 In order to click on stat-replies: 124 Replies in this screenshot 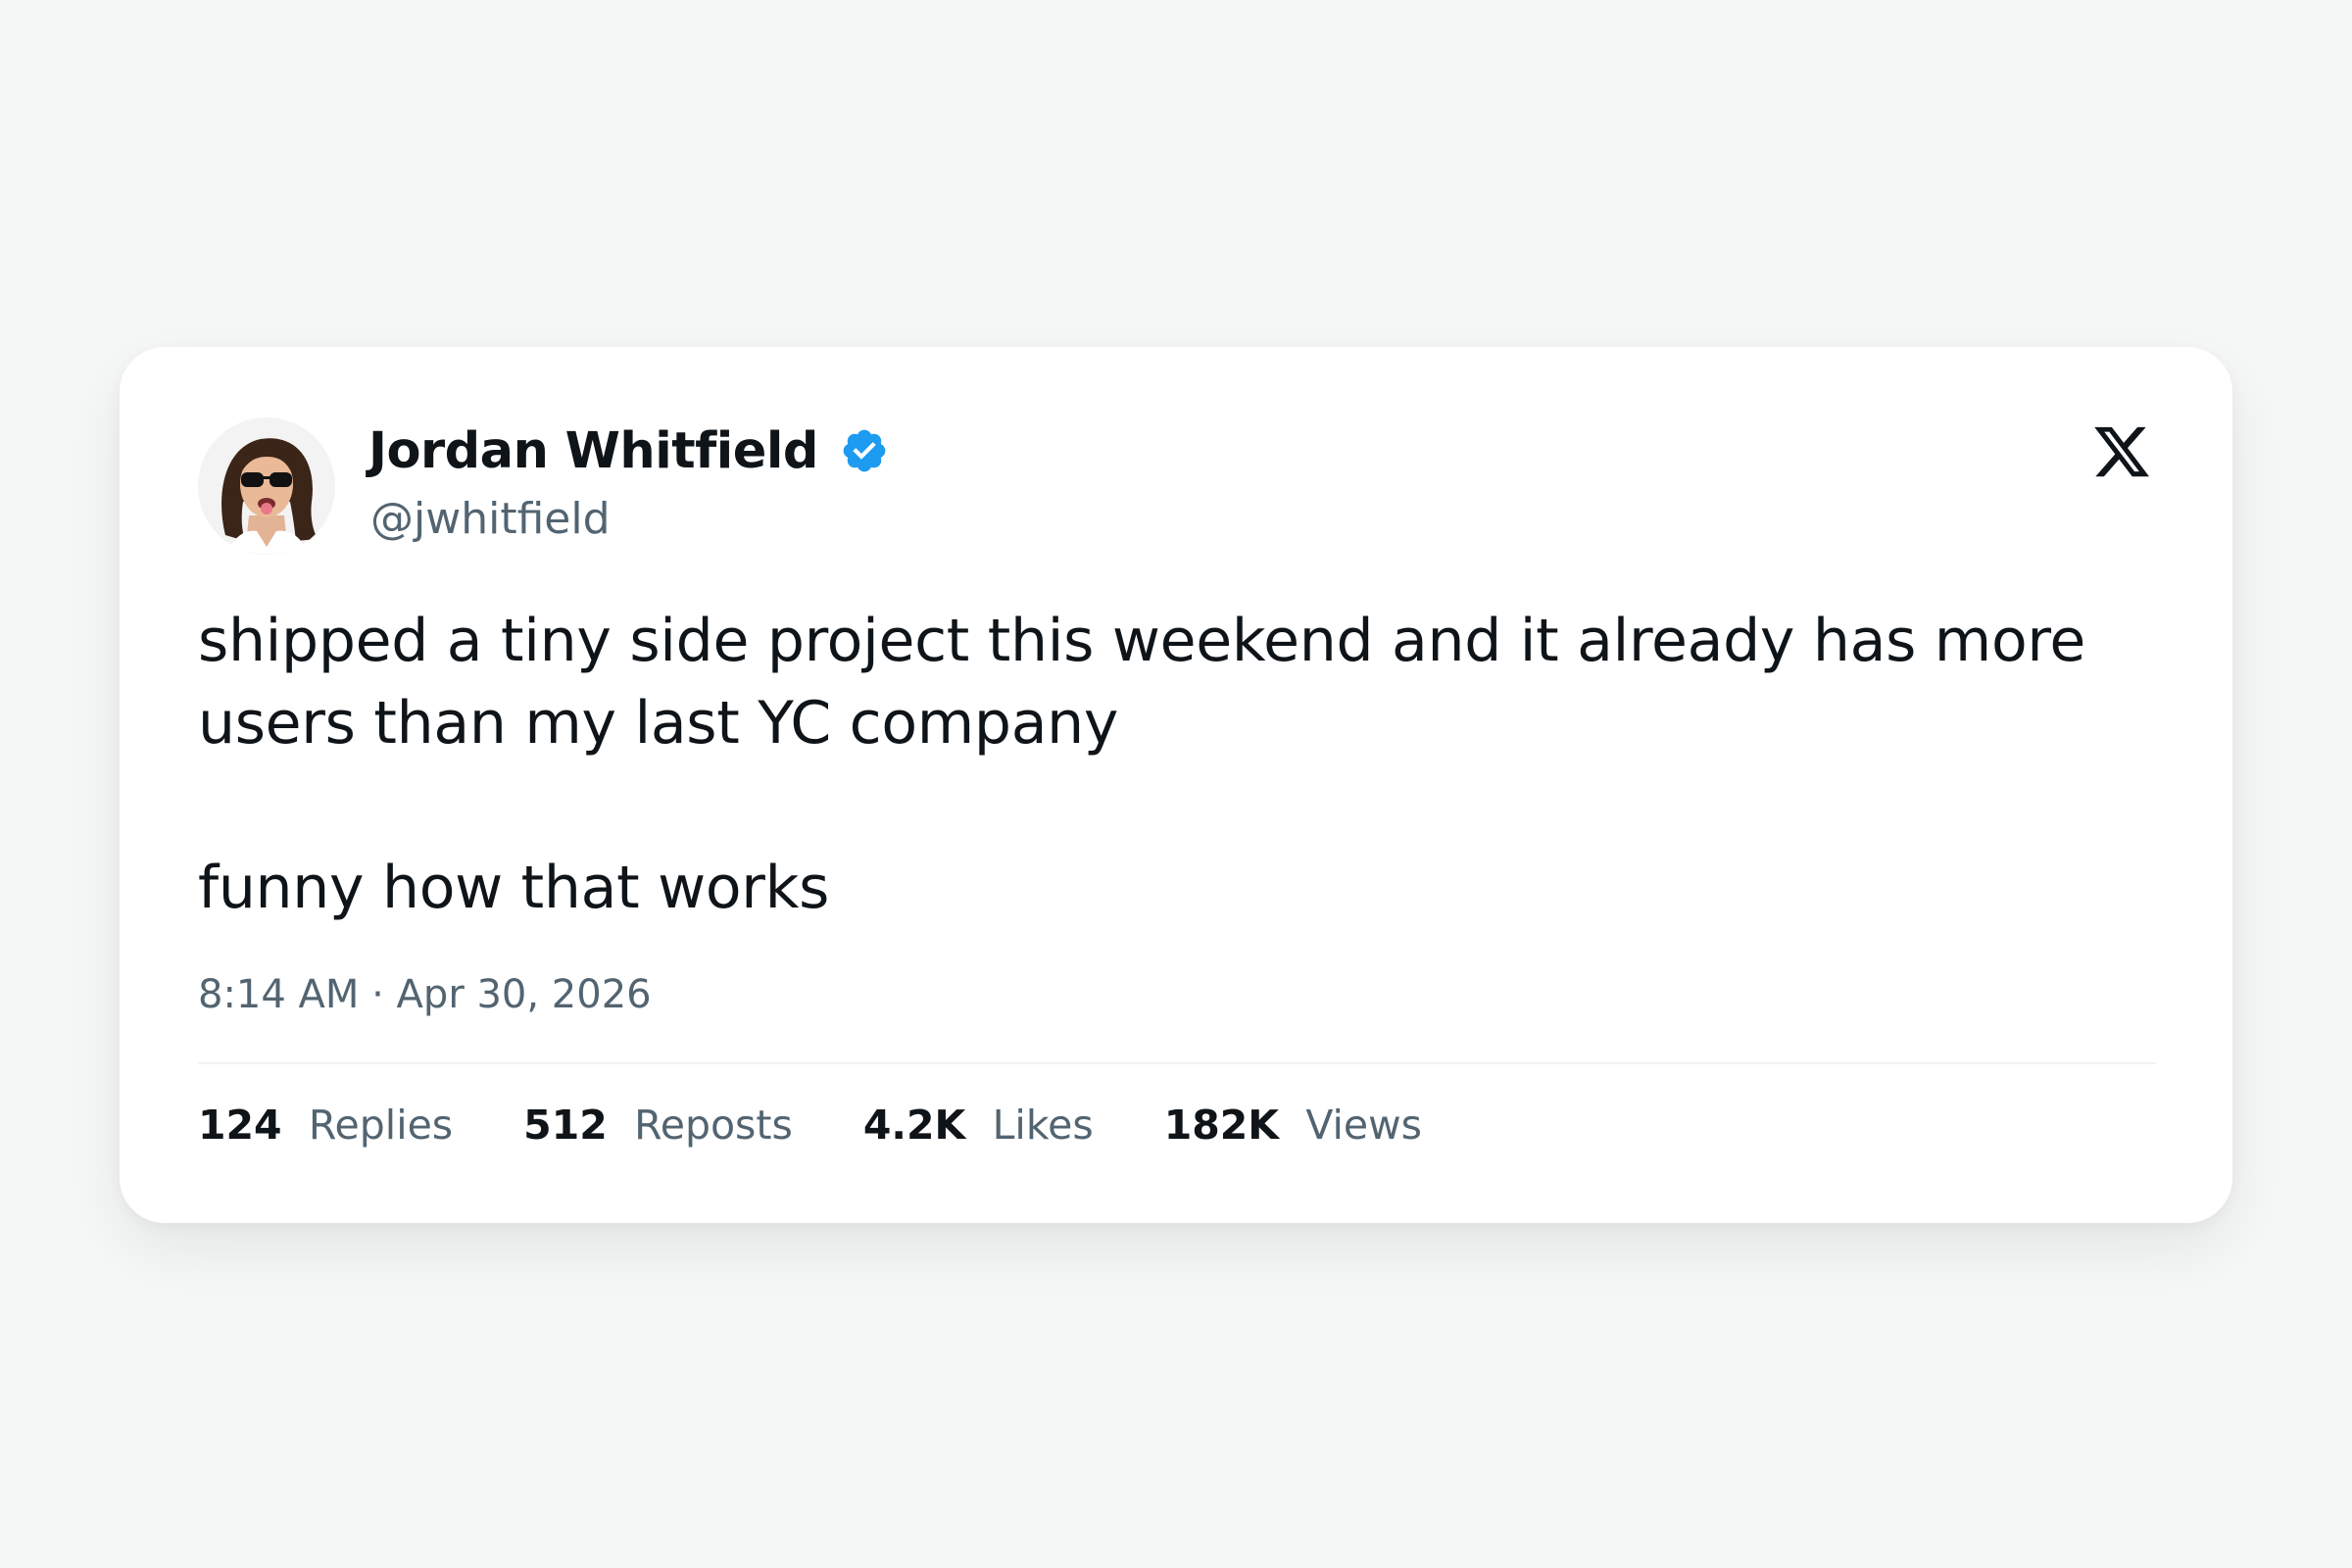, I will do `click(325, 1125)`.